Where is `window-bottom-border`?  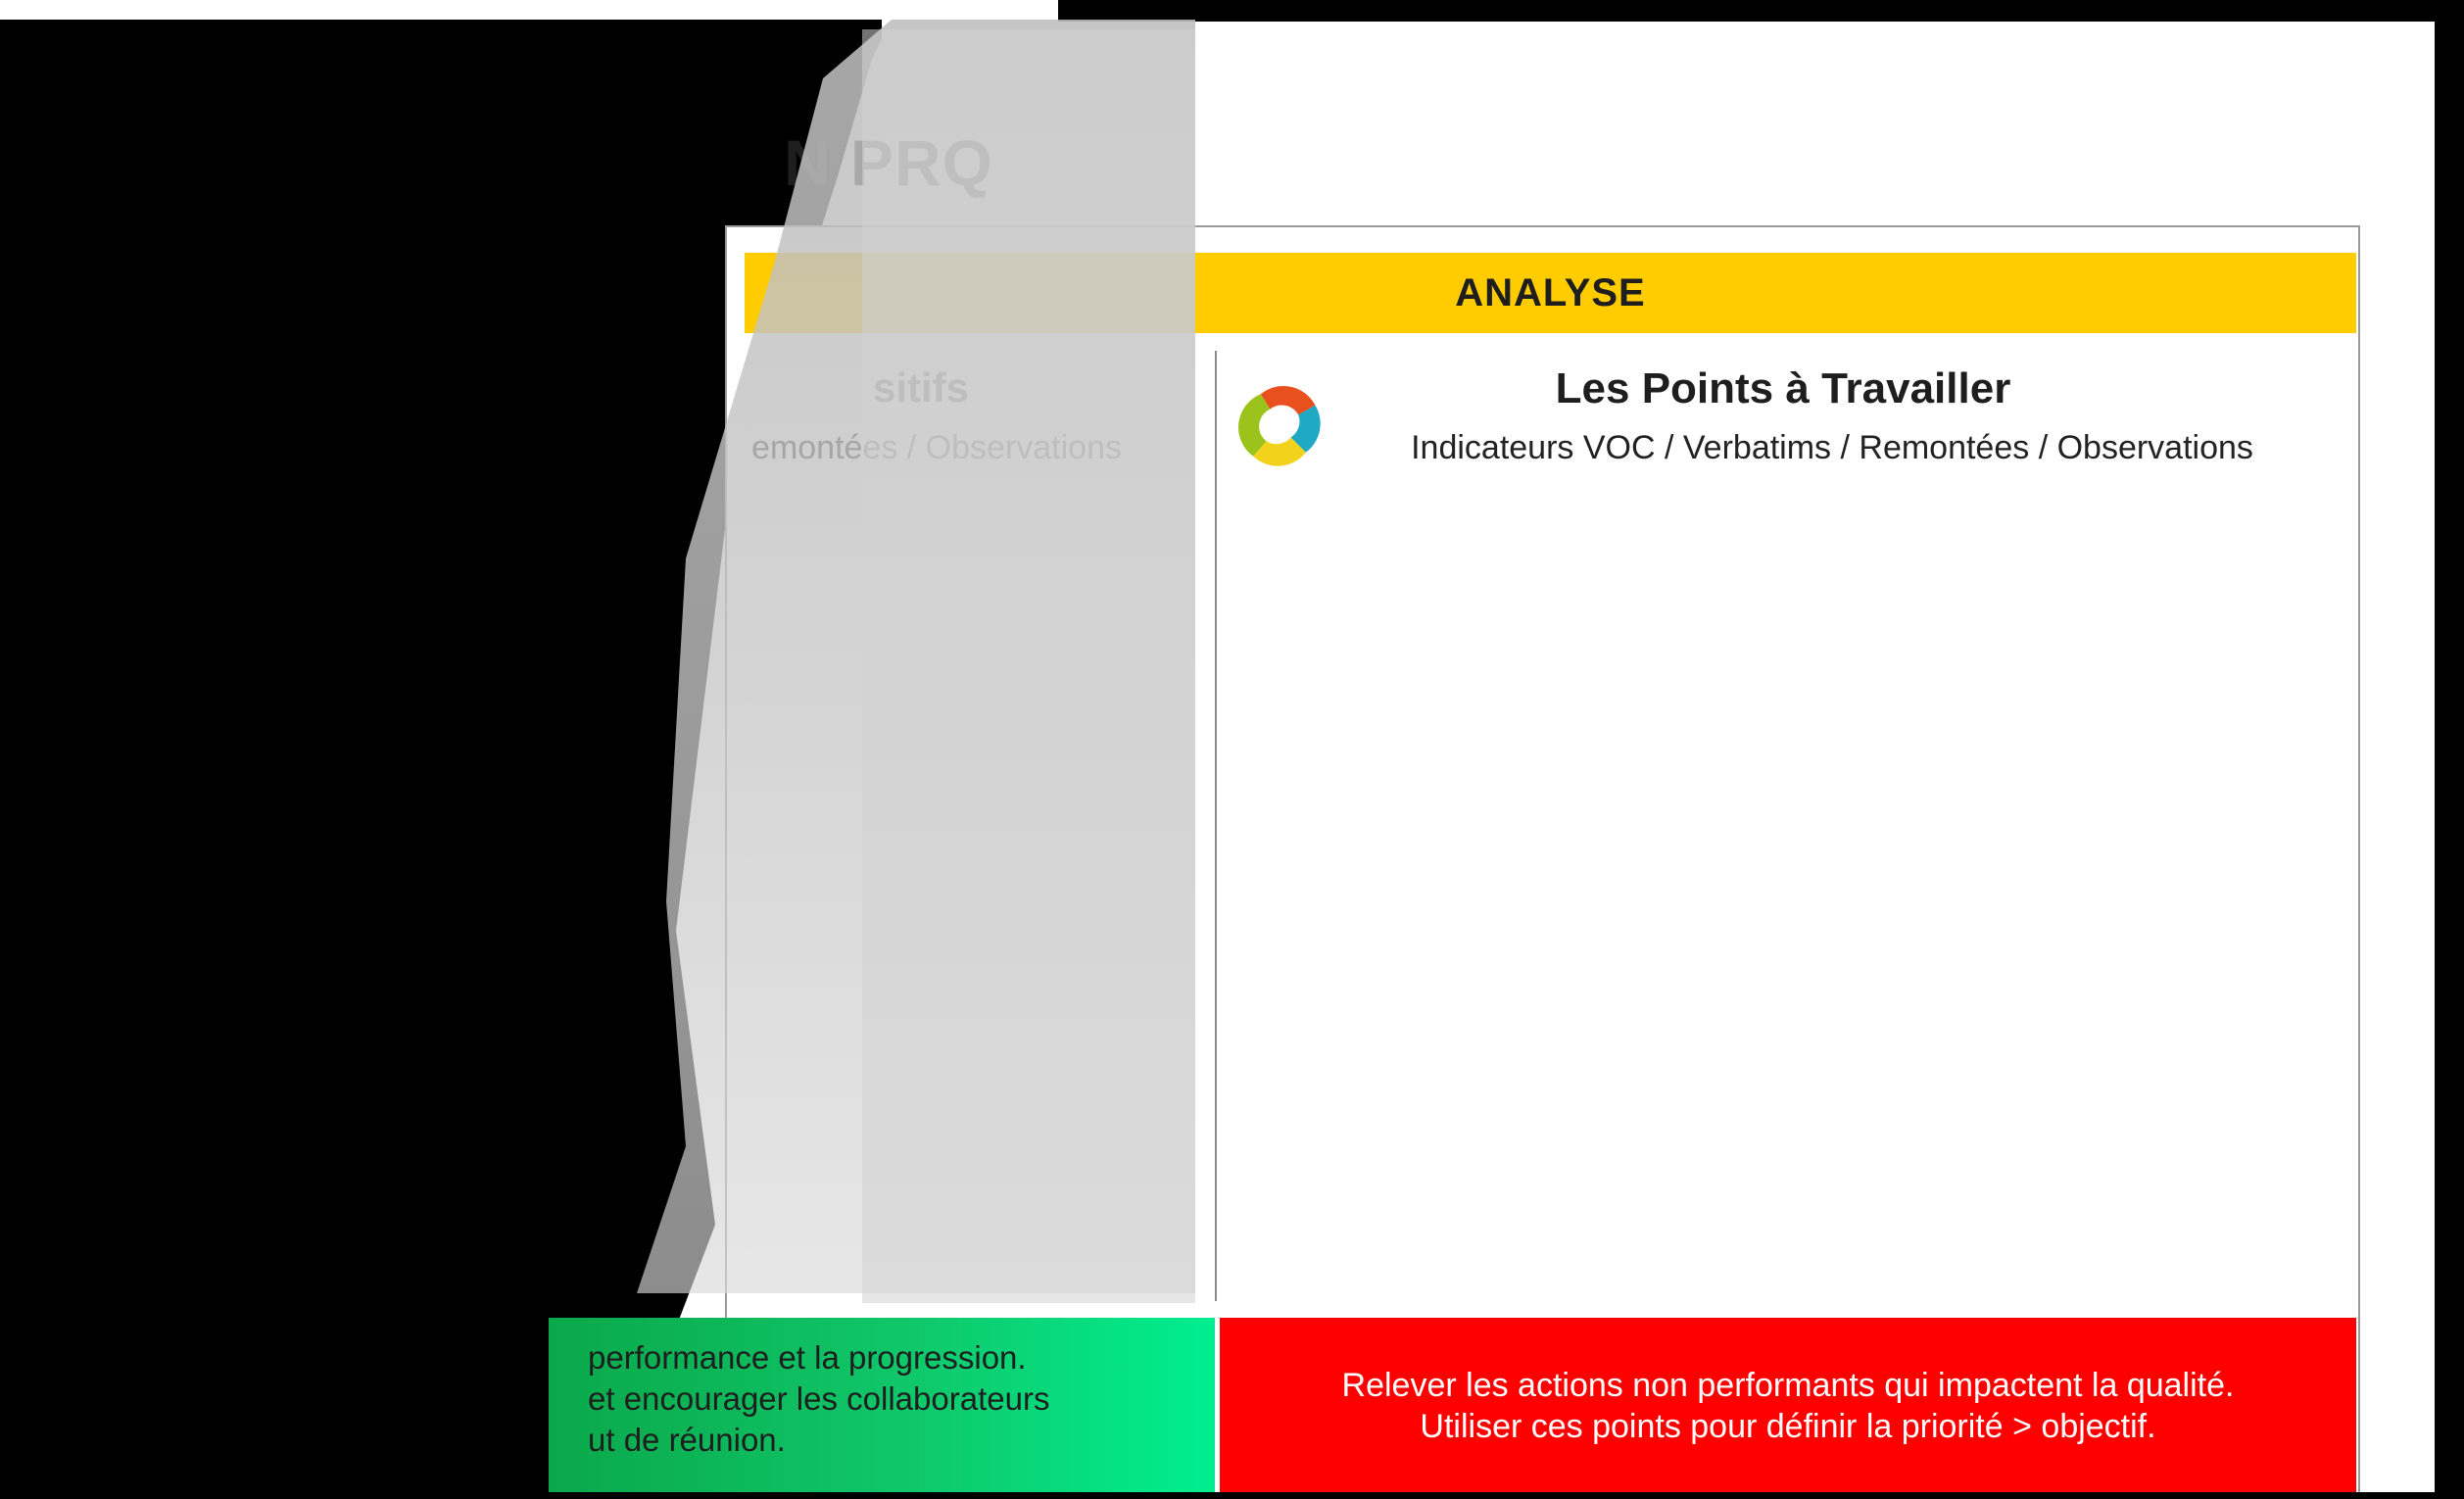
window-bottom-border is located at coordinates (1232, 1495).